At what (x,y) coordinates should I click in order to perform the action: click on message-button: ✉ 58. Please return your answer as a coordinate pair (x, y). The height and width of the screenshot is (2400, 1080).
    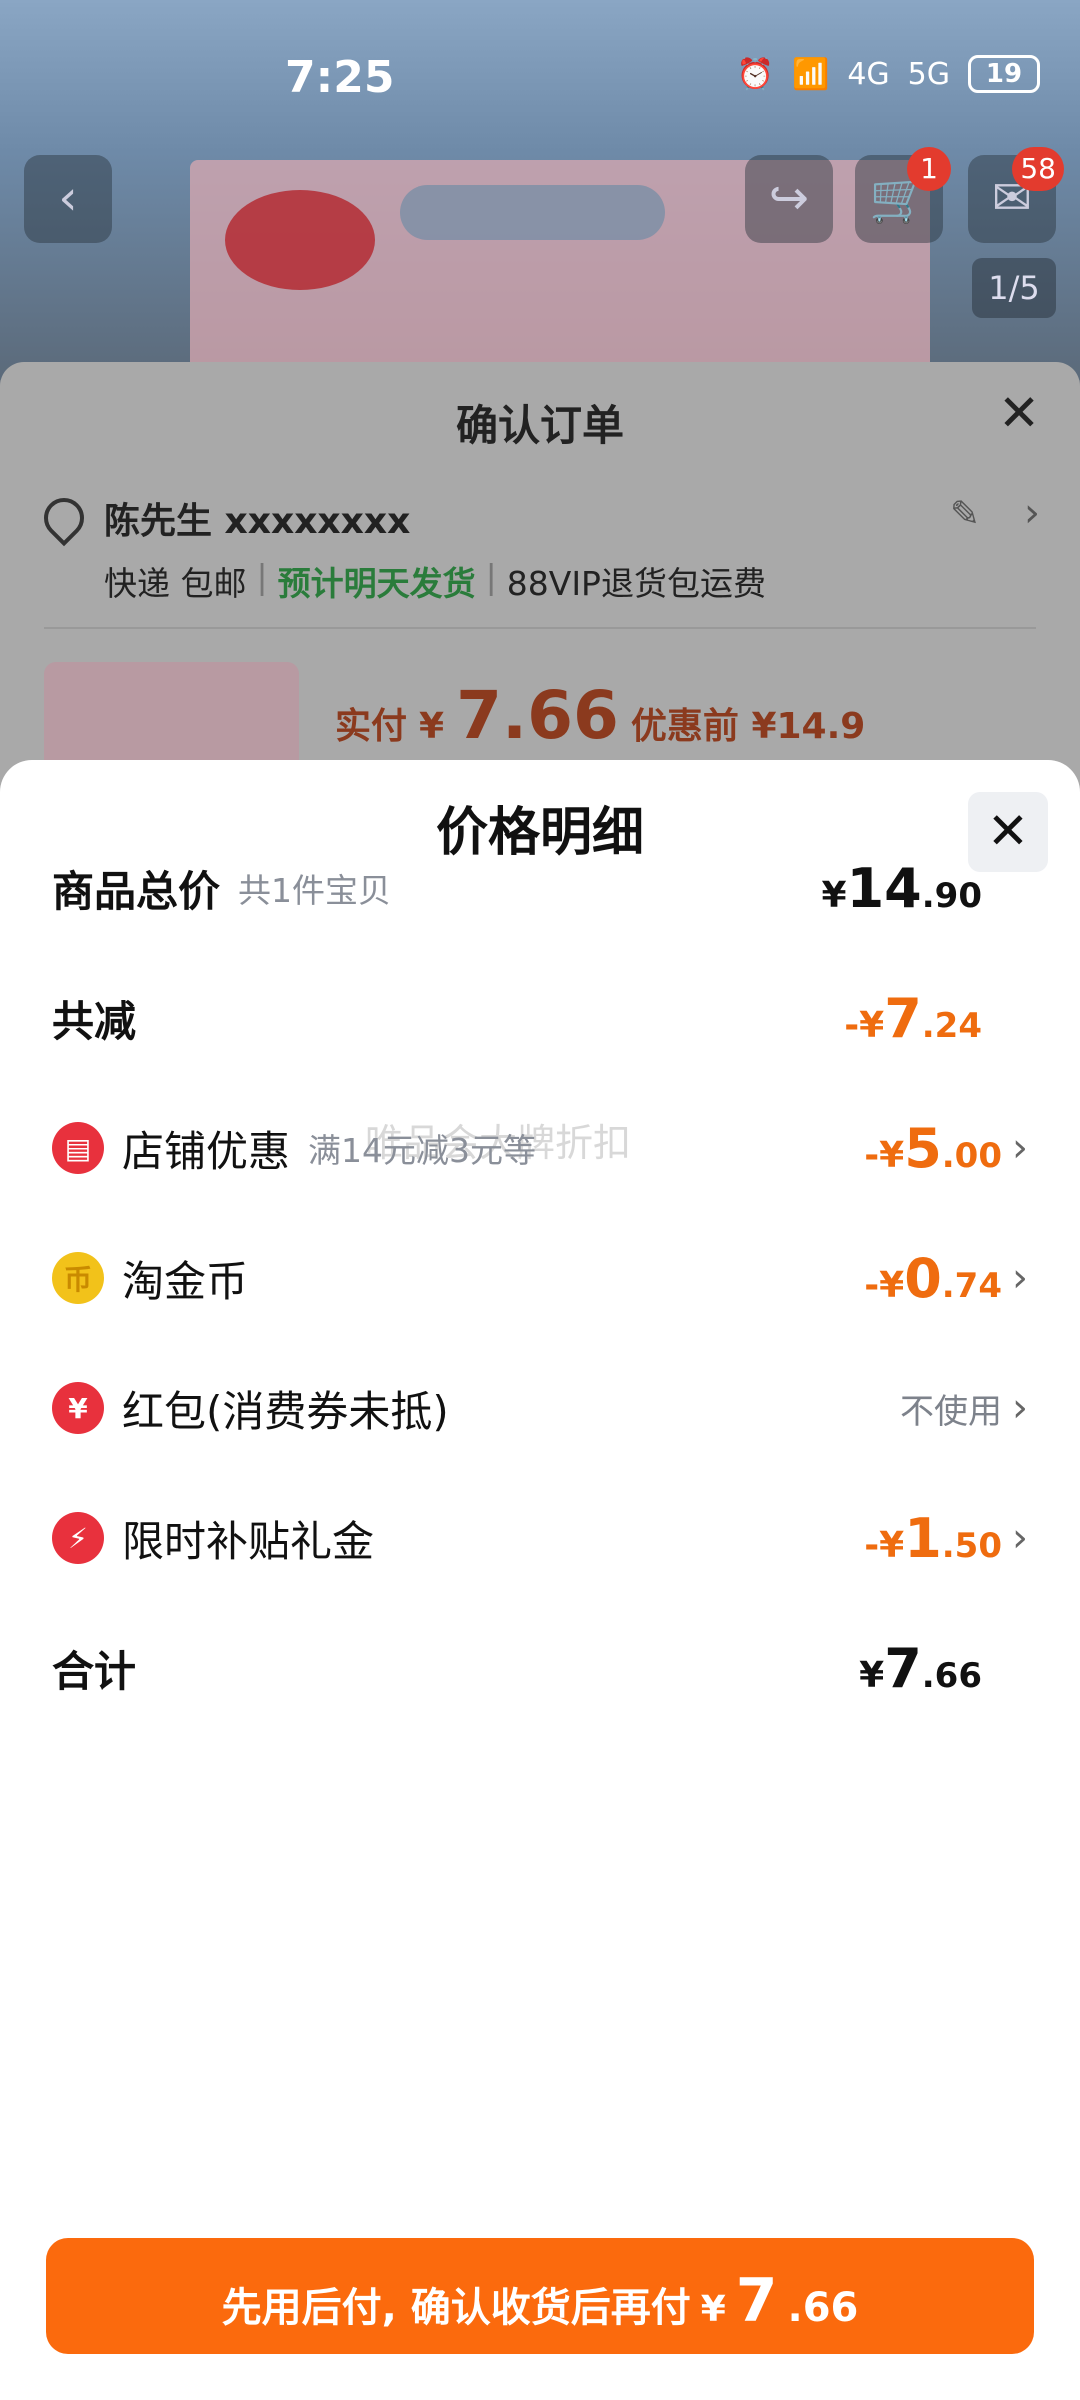
    Looking at the image, I should click on (1016, 195).